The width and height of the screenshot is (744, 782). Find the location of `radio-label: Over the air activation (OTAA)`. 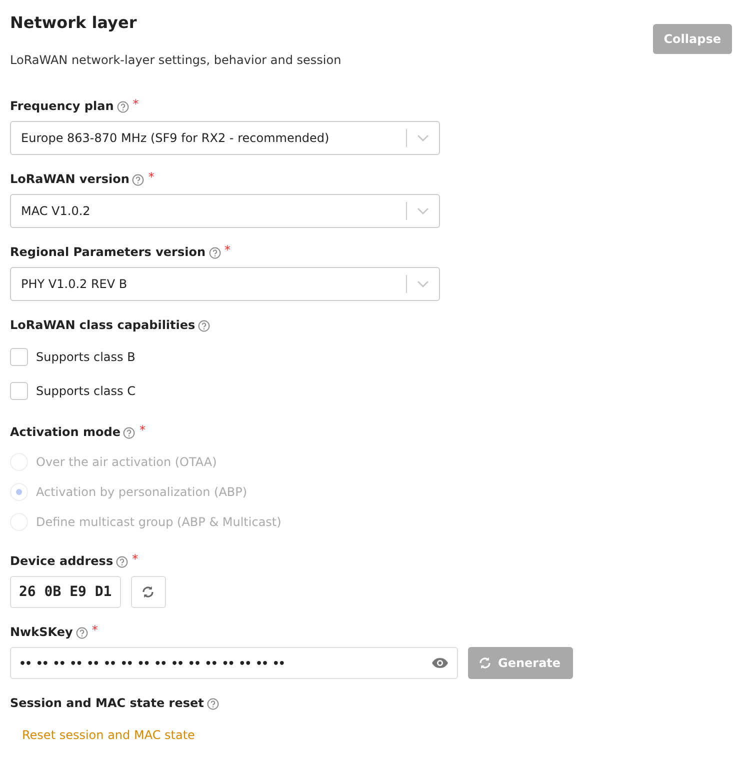

radio-label: Over the air activation (OTAA) is located at coordinates (126, 462).